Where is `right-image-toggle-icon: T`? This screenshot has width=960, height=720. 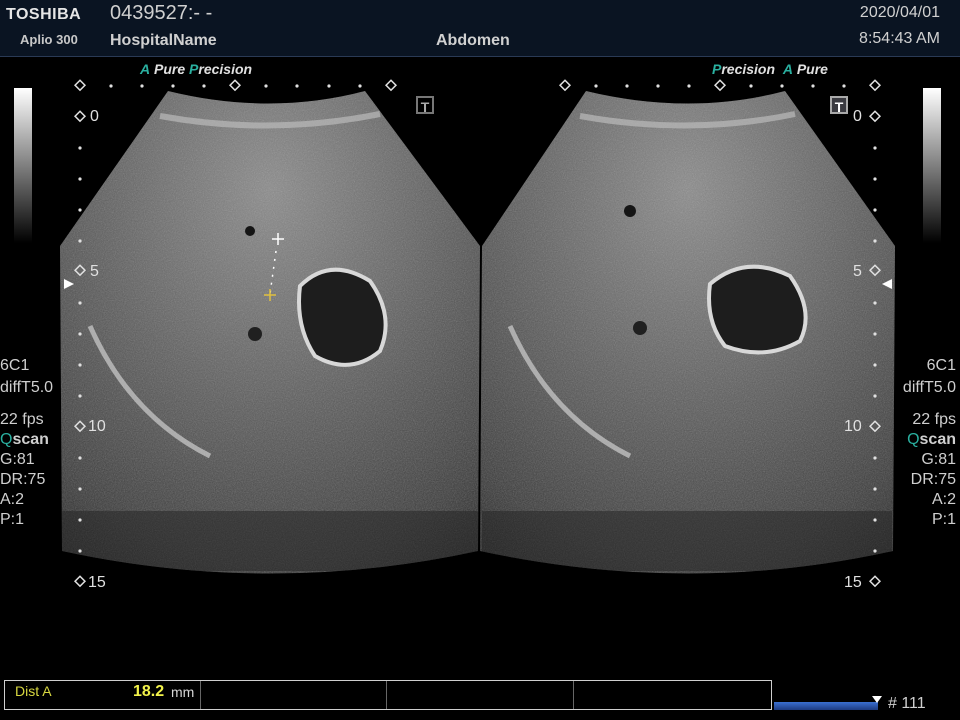
right-image-toggle-icon: T is located at coordinates (839, 105).